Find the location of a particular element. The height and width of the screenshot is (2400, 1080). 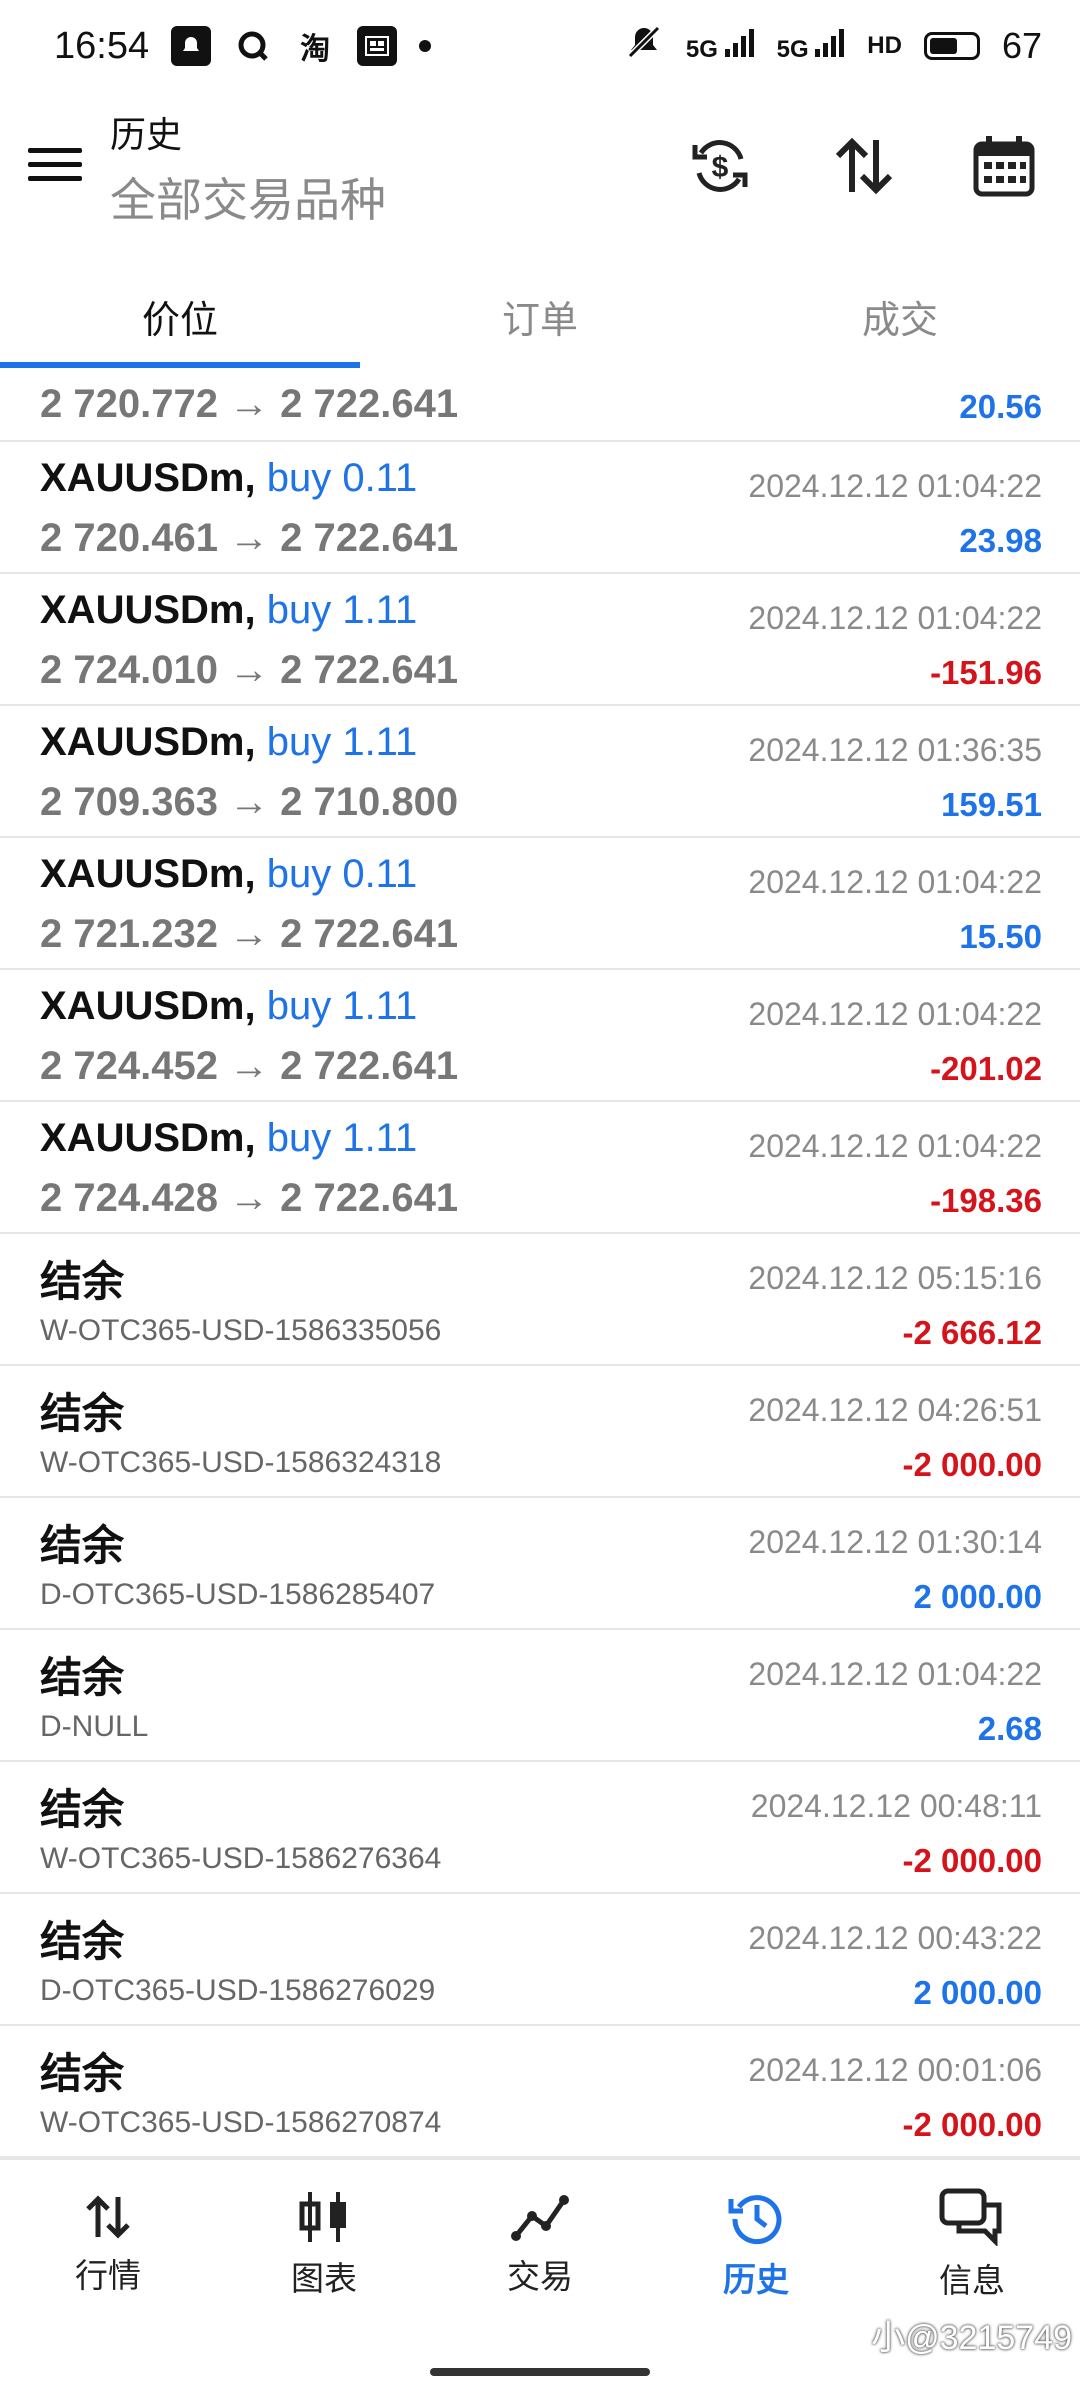

balance-comment: D-OTC365-USD-1586276029 is located at coordinates (238, 1990).